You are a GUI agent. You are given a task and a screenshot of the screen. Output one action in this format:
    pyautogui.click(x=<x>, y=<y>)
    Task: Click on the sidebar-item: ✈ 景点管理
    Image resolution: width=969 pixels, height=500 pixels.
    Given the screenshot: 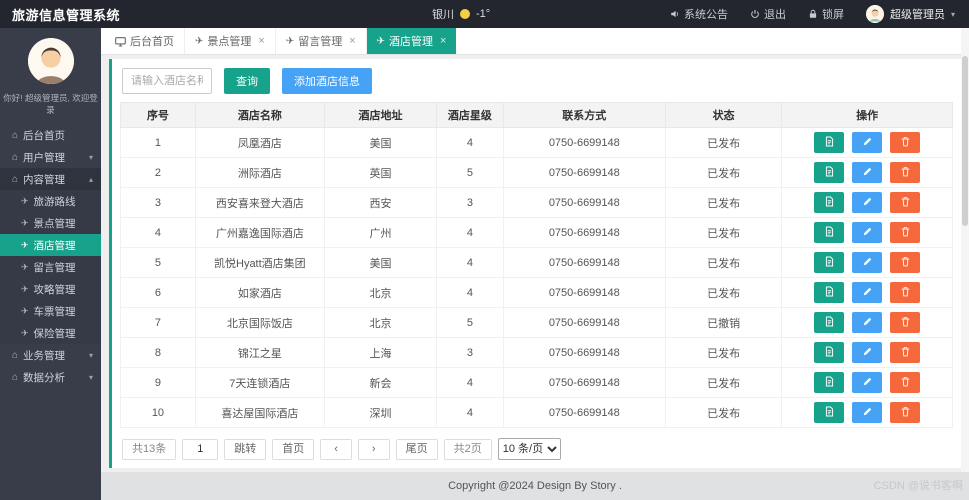 What is the action you would take?
    pyautogui.click(x=50, y=223)
    